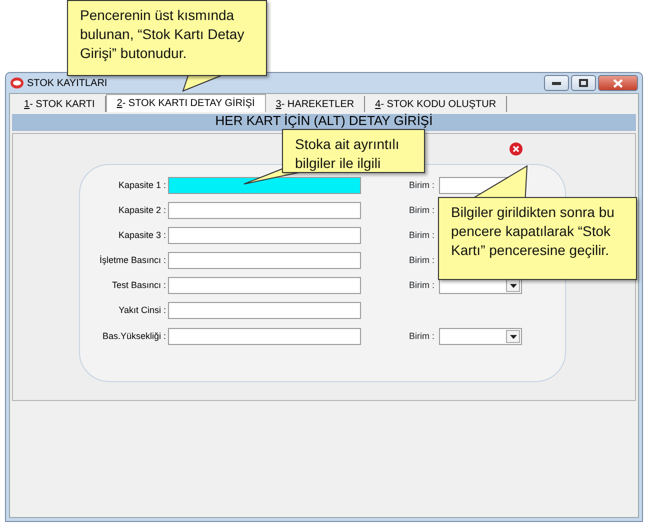  I want to click on field-label: Test Basıncı :, so click(138, 285).